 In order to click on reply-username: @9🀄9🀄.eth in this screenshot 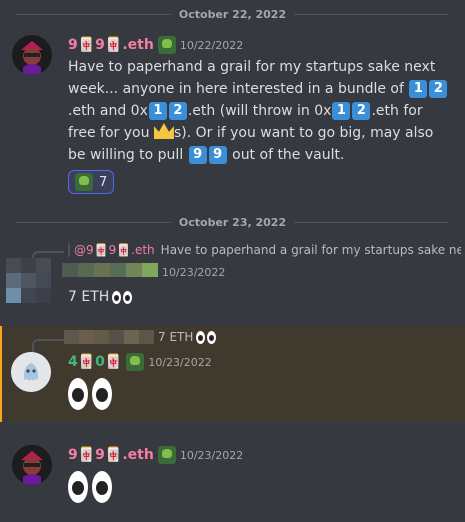, I will do `click(114, 250)`.